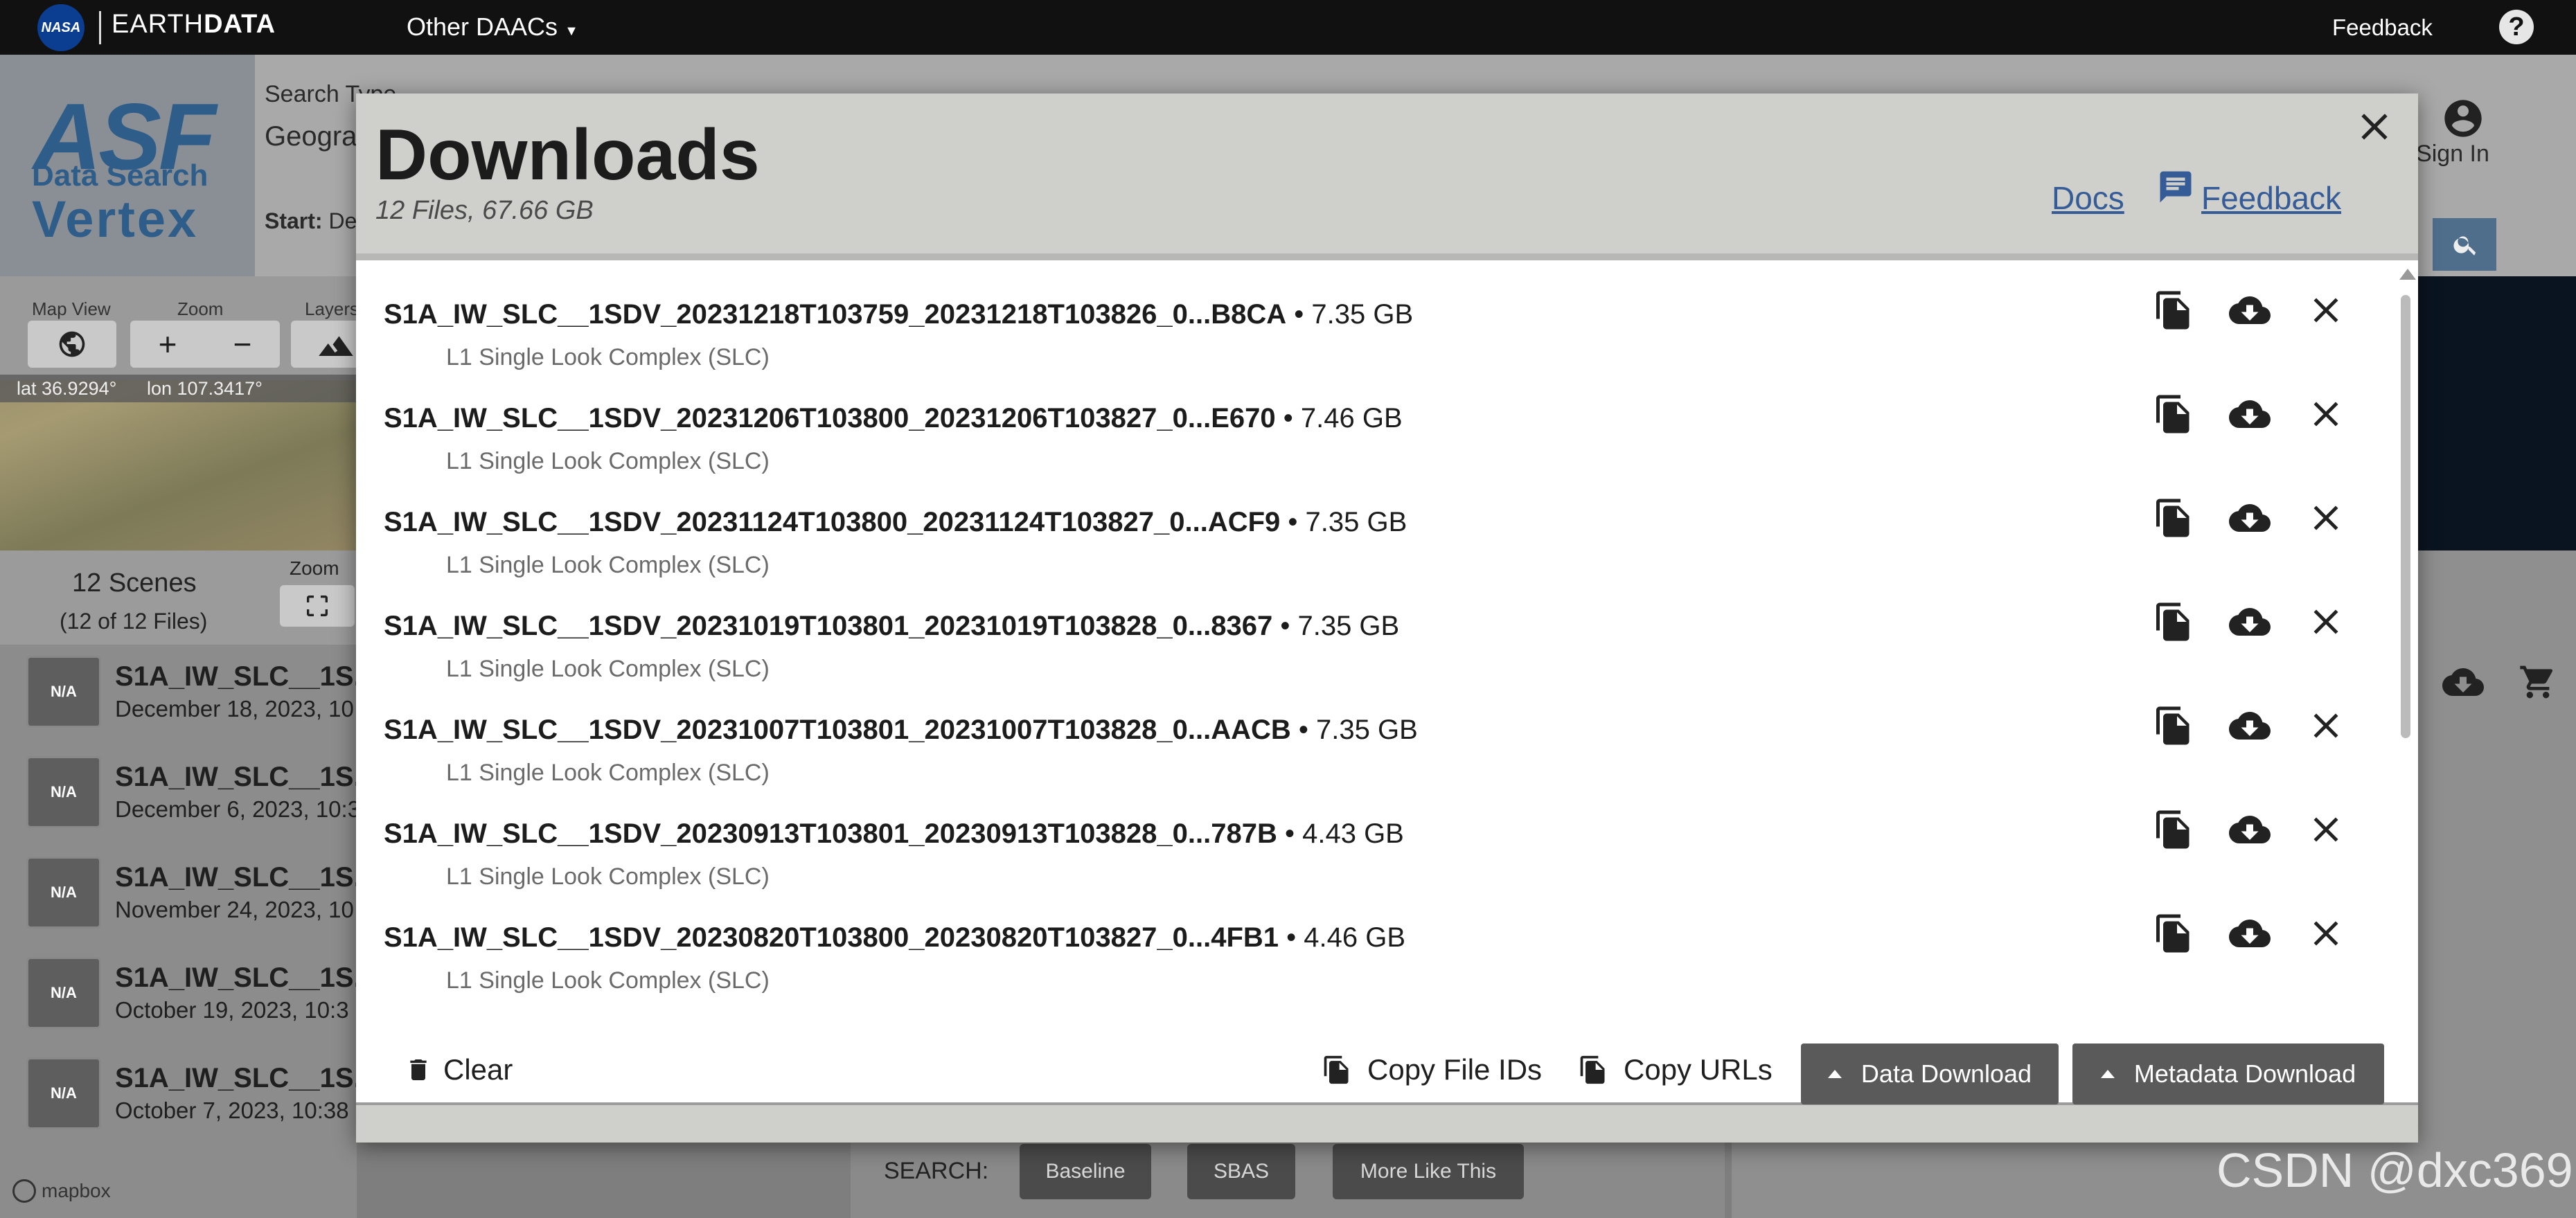 This screenshot has width=2576, height=1218. What do you see at coordinates (1288, 27) in the screenshot?
I see `top-nav-bar: NASA EARTHDATA Other DAACs ▼ Feedback ?` at bounding box center [1288, 27].